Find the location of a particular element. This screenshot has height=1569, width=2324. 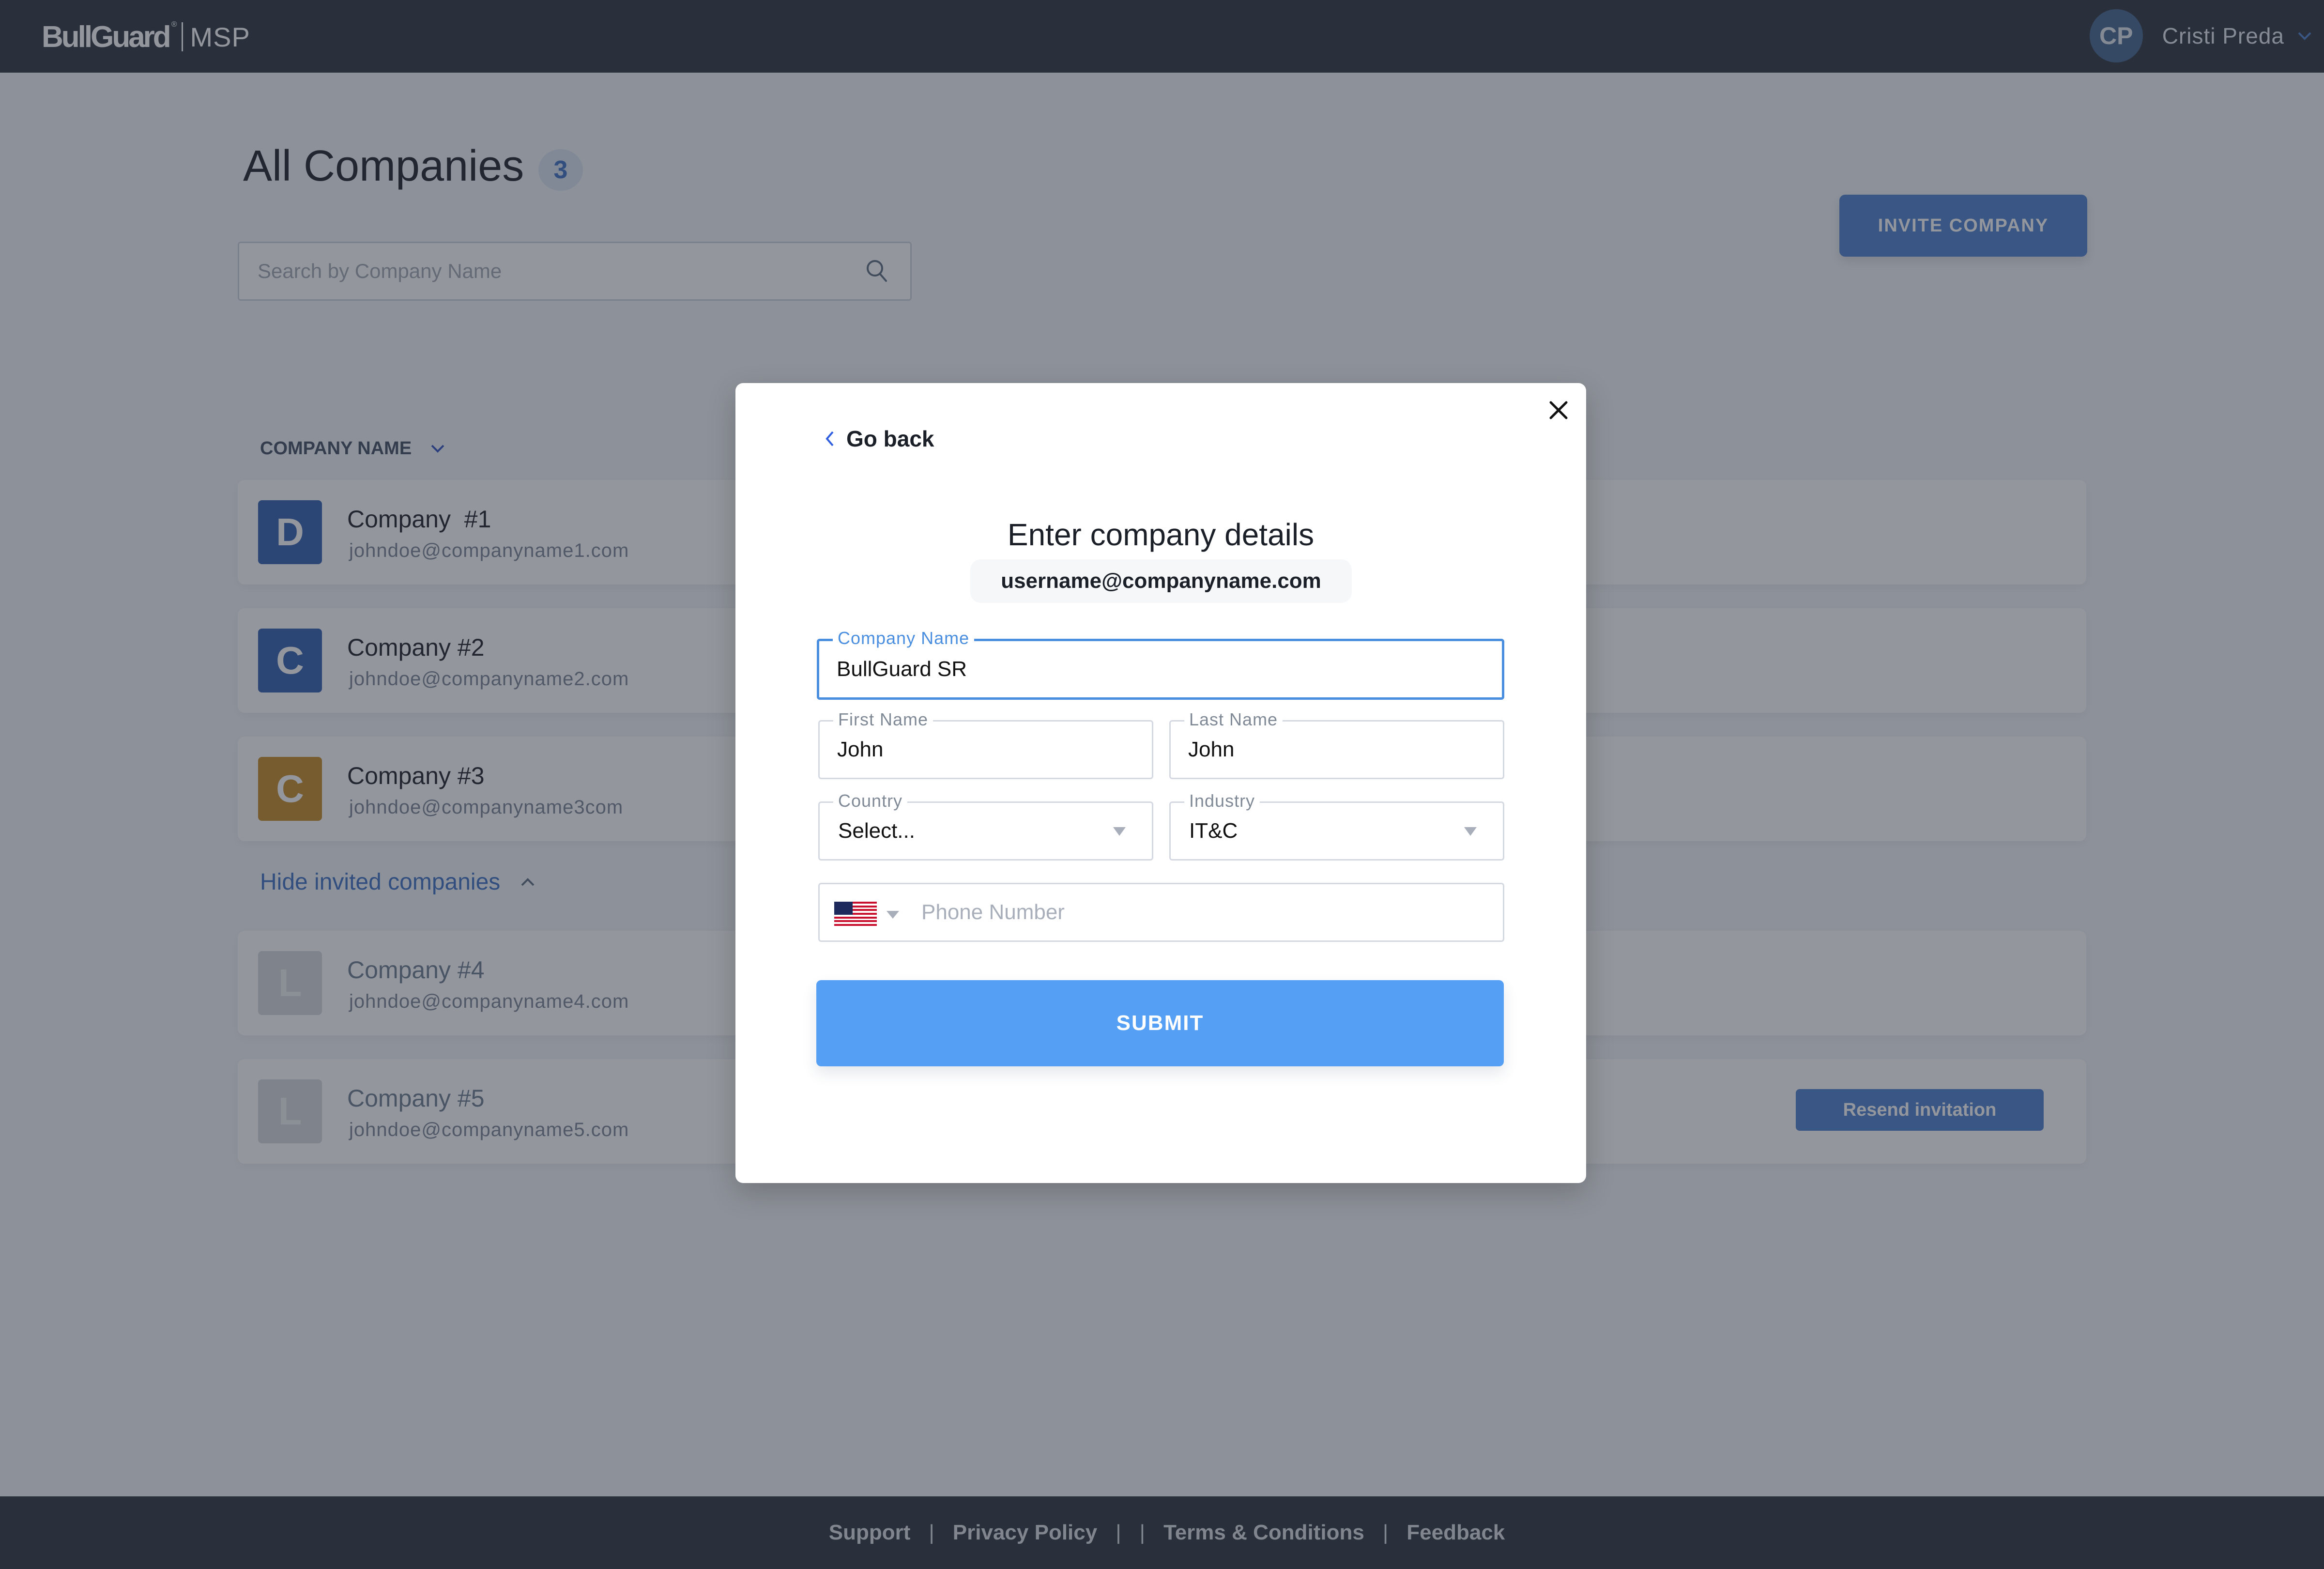

first-name-field: First Name is located at coordinates (986, 744).